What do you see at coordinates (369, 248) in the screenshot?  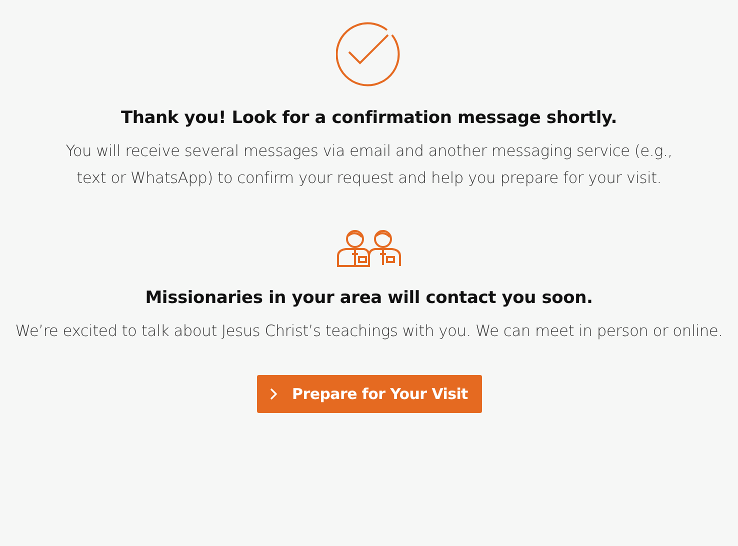 I see `people-icon` at bounding box center [369, 248].